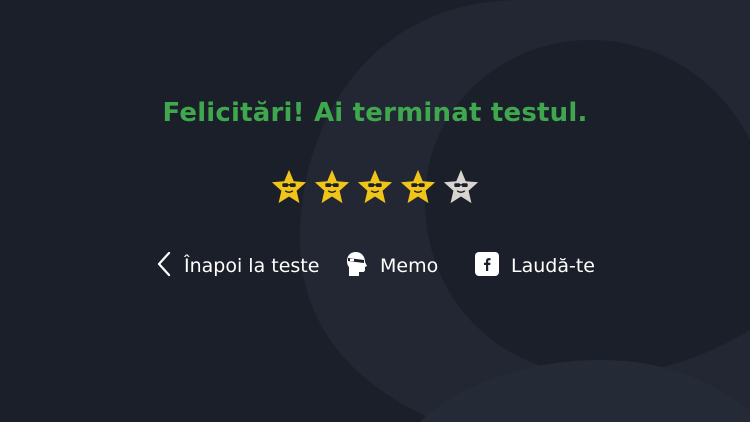 This screenshot has height=422, width=750. Describe the element at coordinates (409, 266) in the screenshot. I see `memo-label: Memo` at that location.